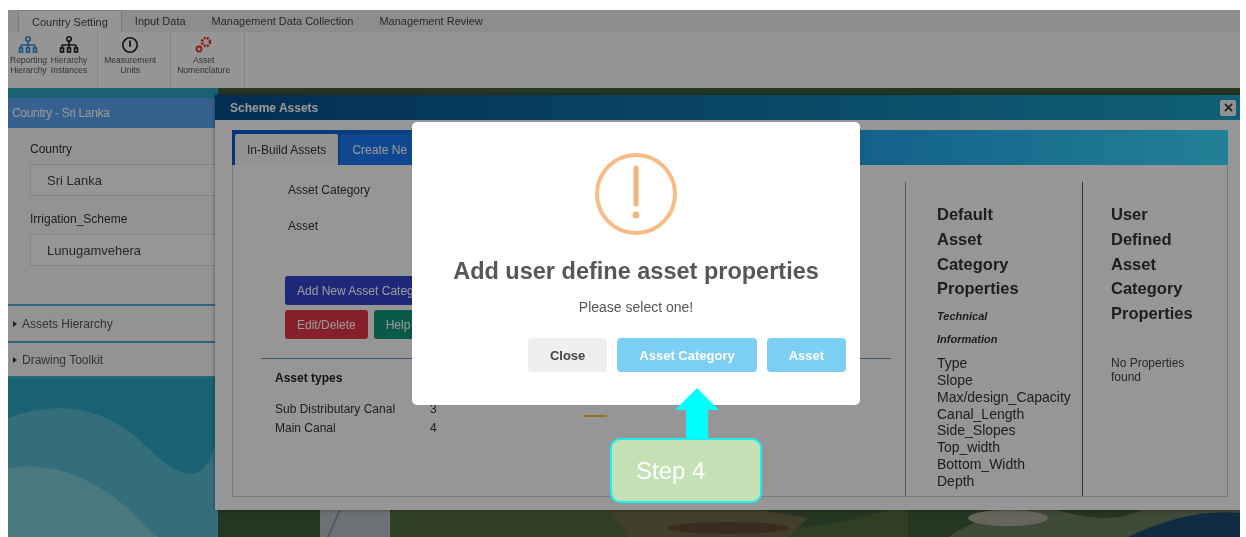 The image size is (1246, 537). Describe the element at coordinates (79, 219) in the screenshot. I see `field-label: Irrigation_Scheme` at that location.